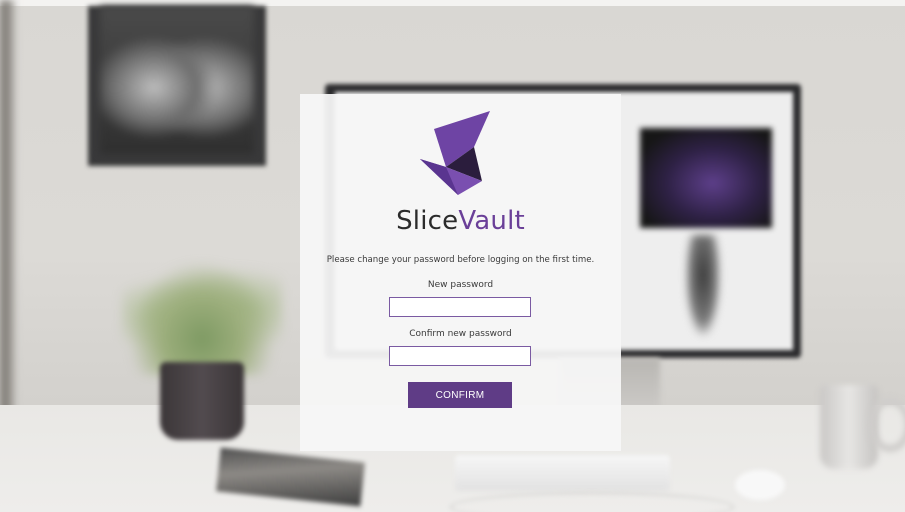  I want to click on brand-name-part1: Slice, so click(427, 221).